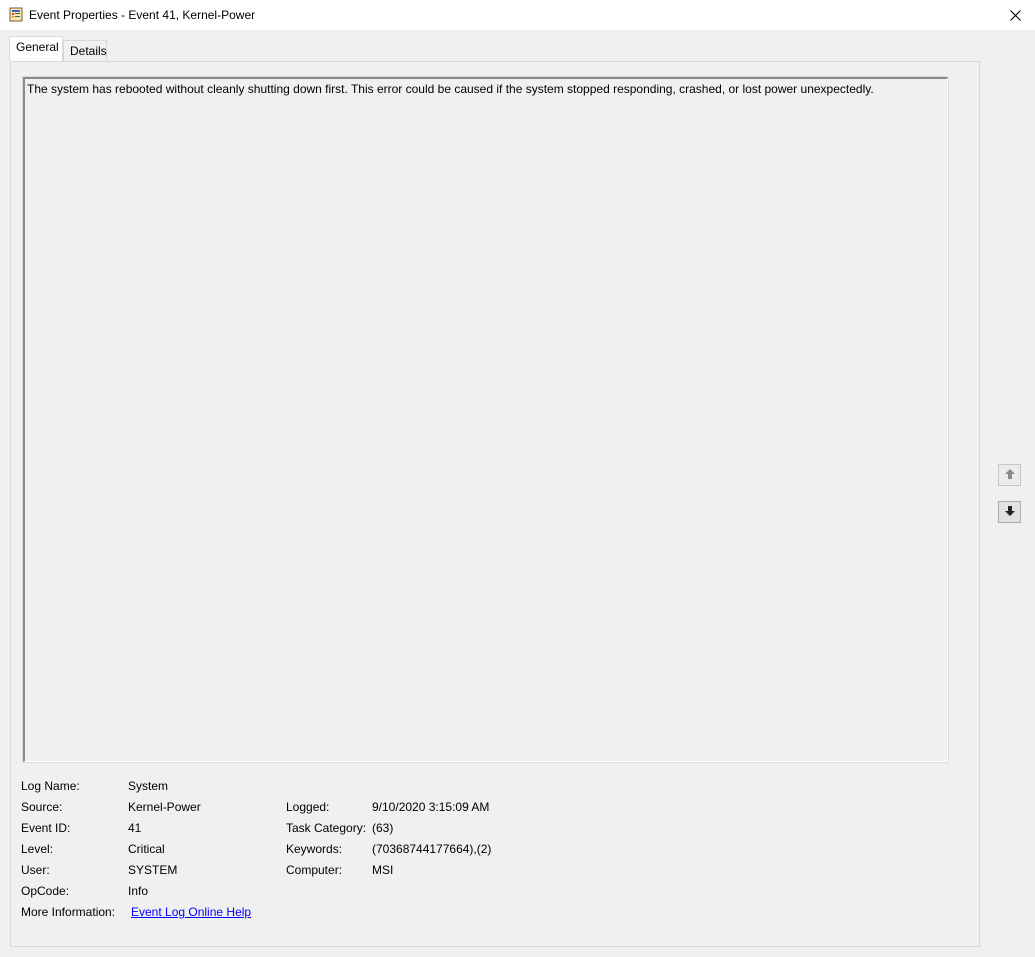 This screenshot has width=1035, height=957. Describe the element at coordinates (314, 849) in the screenshot. I see `keywords-label: Keywords:` at that location.